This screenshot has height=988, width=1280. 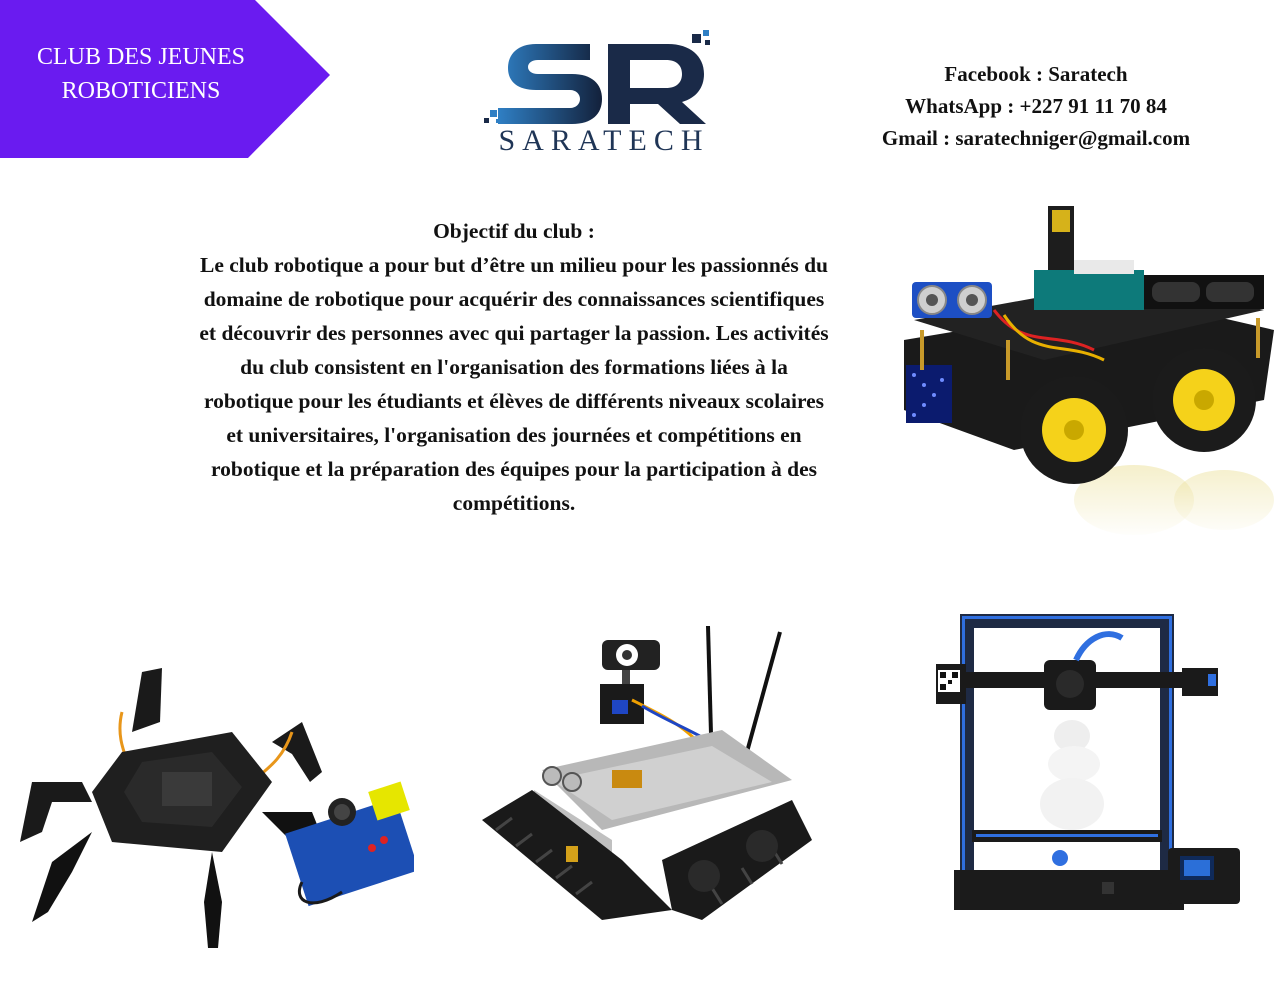 I want to click on objective-line: compétitions., so click(x=514, y=503).